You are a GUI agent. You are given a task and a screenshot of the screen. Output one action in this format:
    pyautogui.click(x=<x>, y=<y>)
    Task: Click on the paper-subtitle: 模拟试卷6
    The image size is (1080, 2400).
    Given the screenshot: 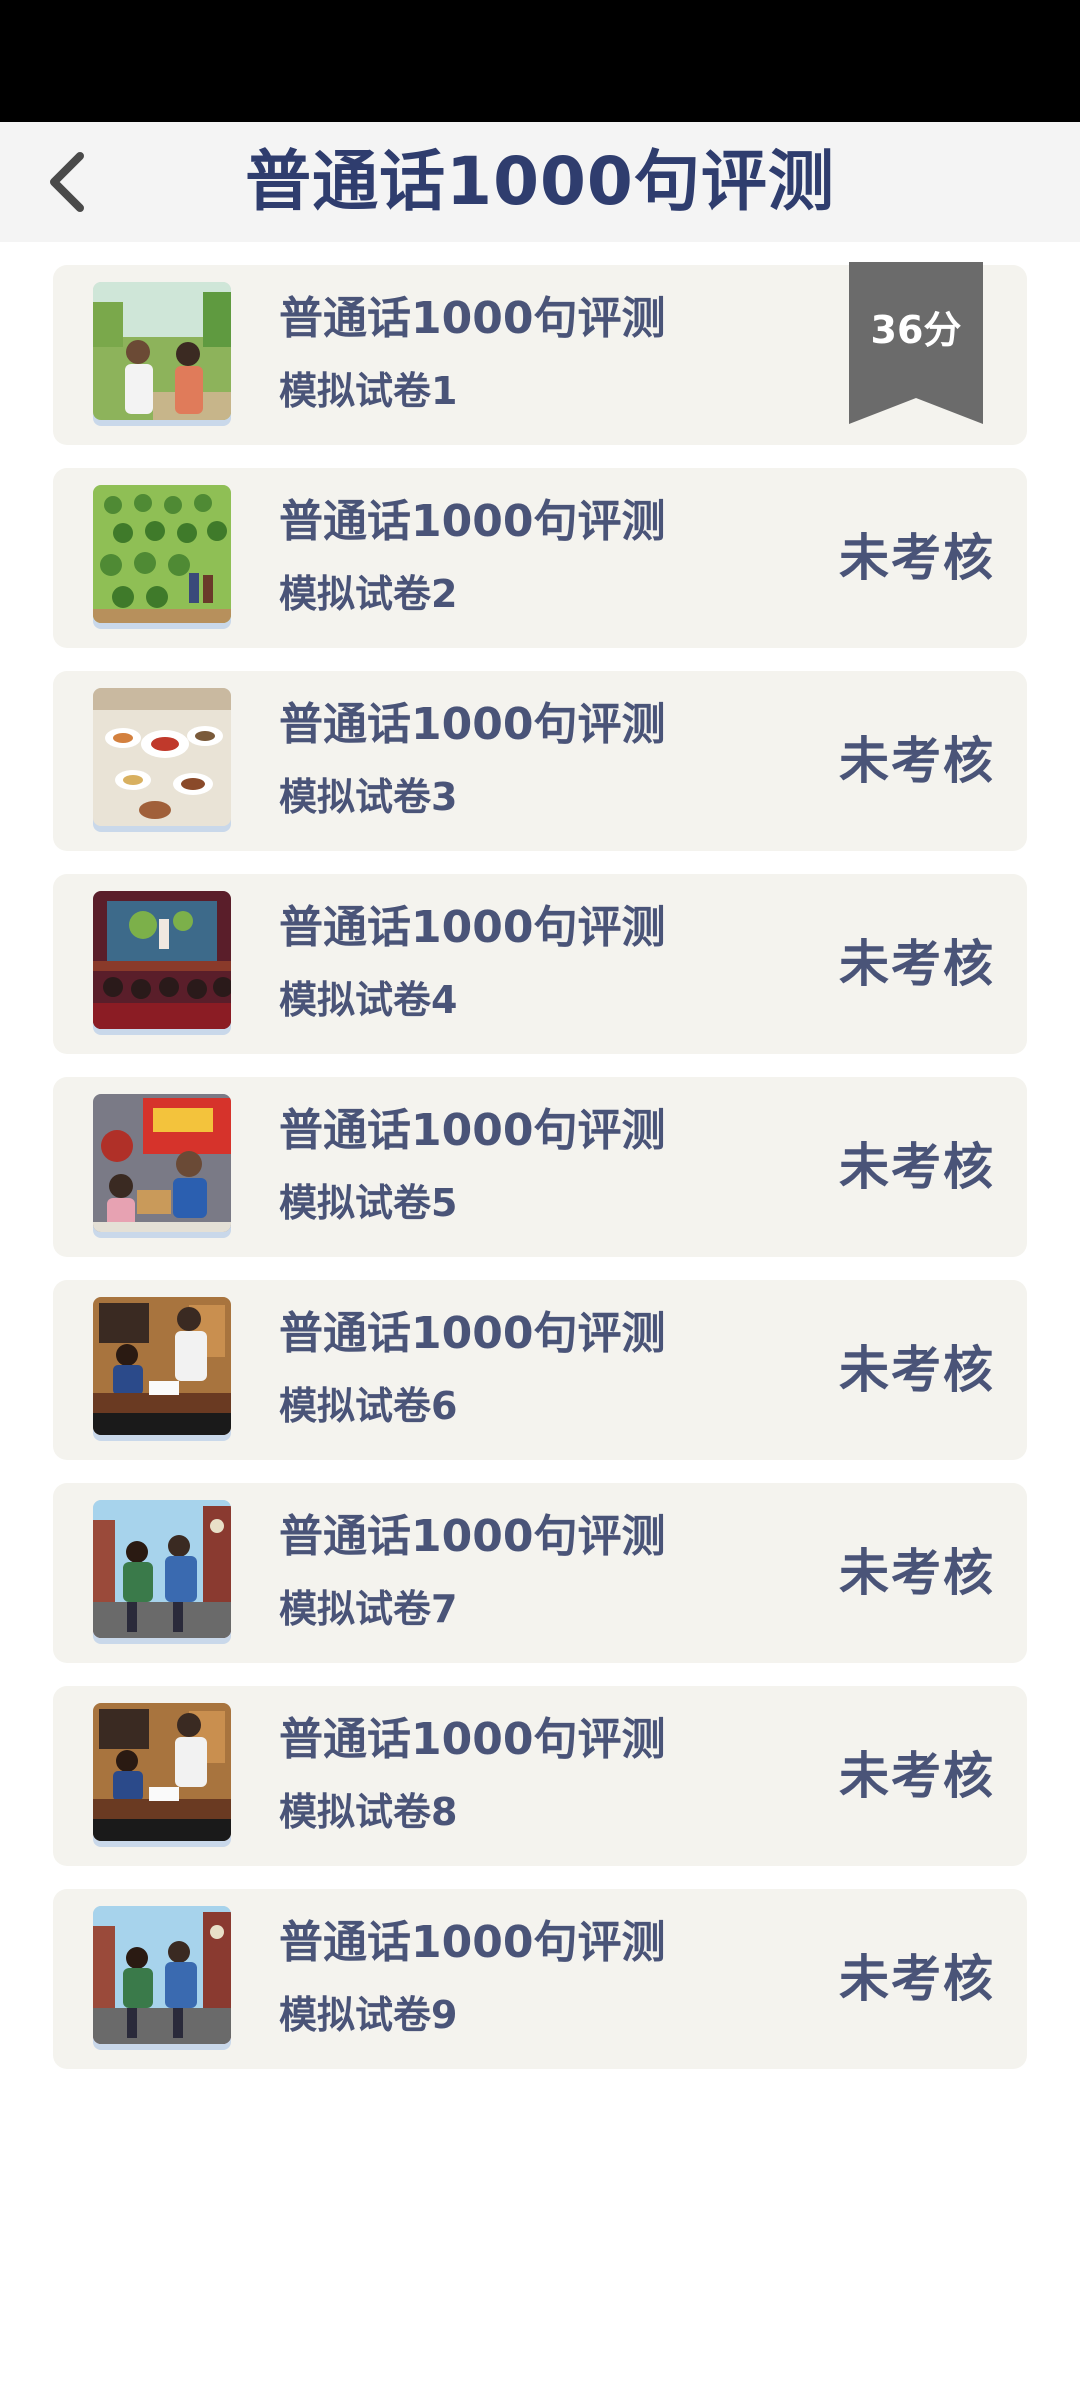 What is the action you would take?
    pyautogui.click(x=368, y=1406)
    